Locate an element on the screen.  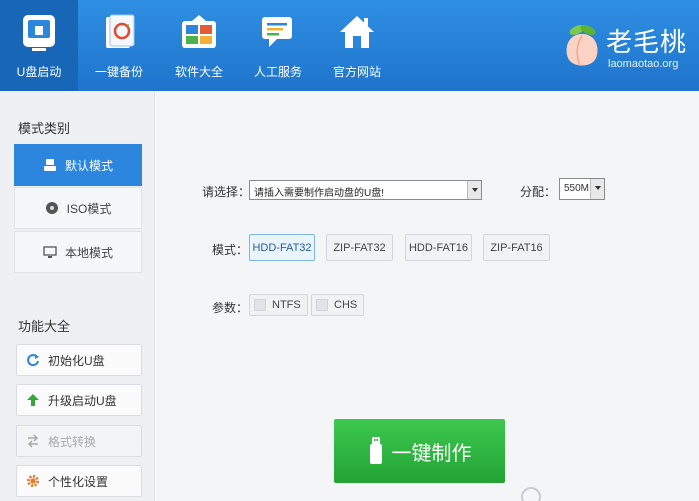
backup-icon is located at coordinates (120, 31).